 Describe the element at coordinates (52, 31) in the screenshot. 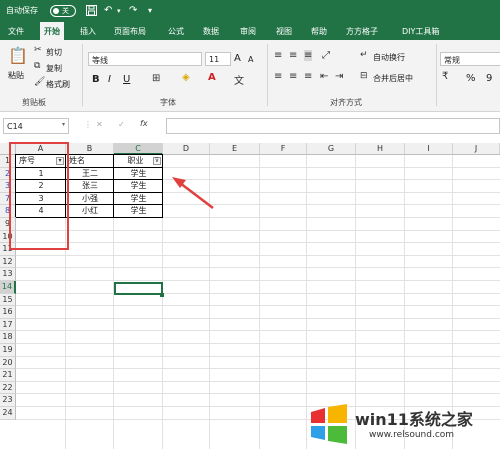

I see `tab-home: 开始` at that location.